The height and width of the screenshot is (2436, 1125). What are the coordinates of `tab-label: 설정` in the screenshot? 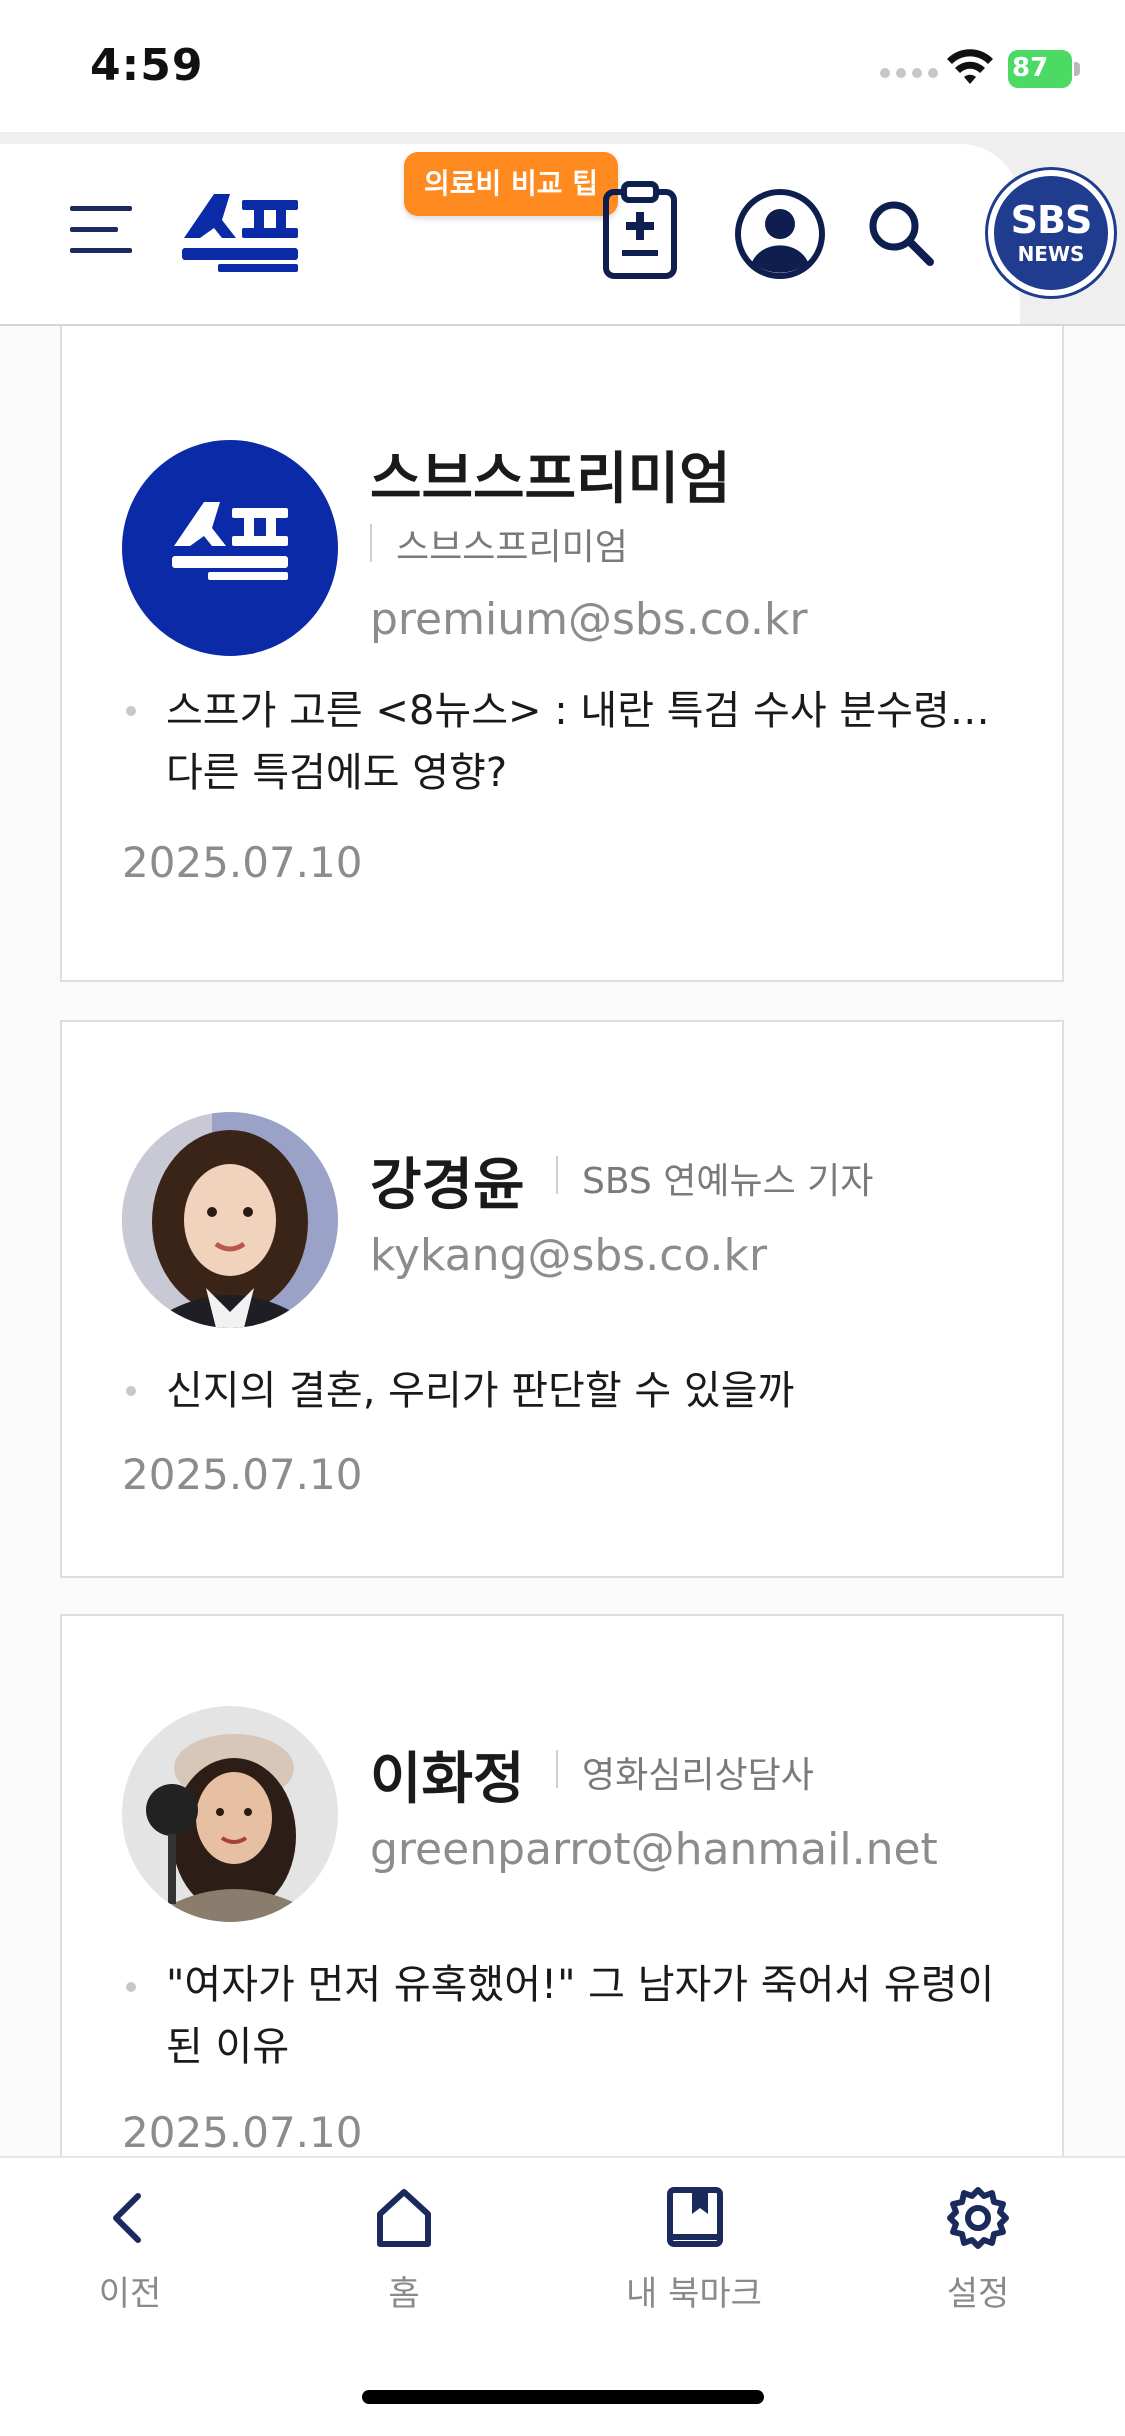 It's located at (978, 2294).